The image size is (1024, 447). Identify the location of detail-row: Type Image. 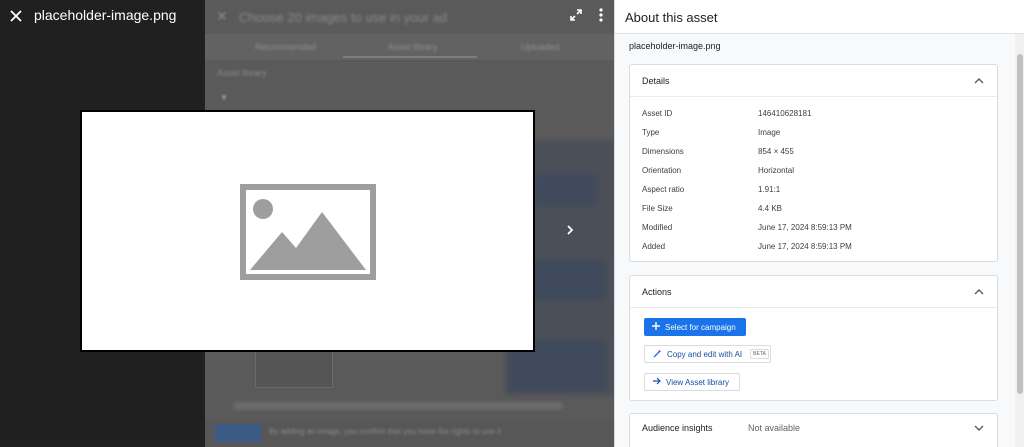
(812, 135).